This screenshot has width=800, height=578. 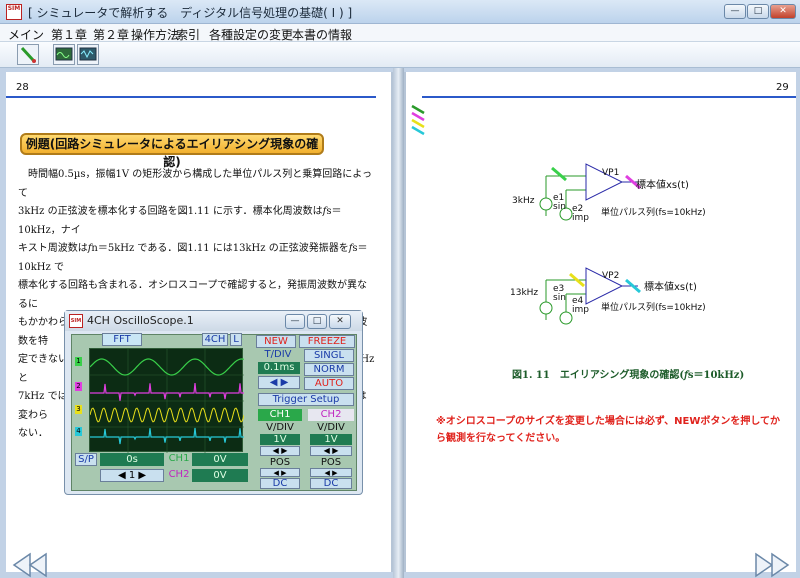 I want to click on ch3-marker: 3, so click(x=78, y=409).